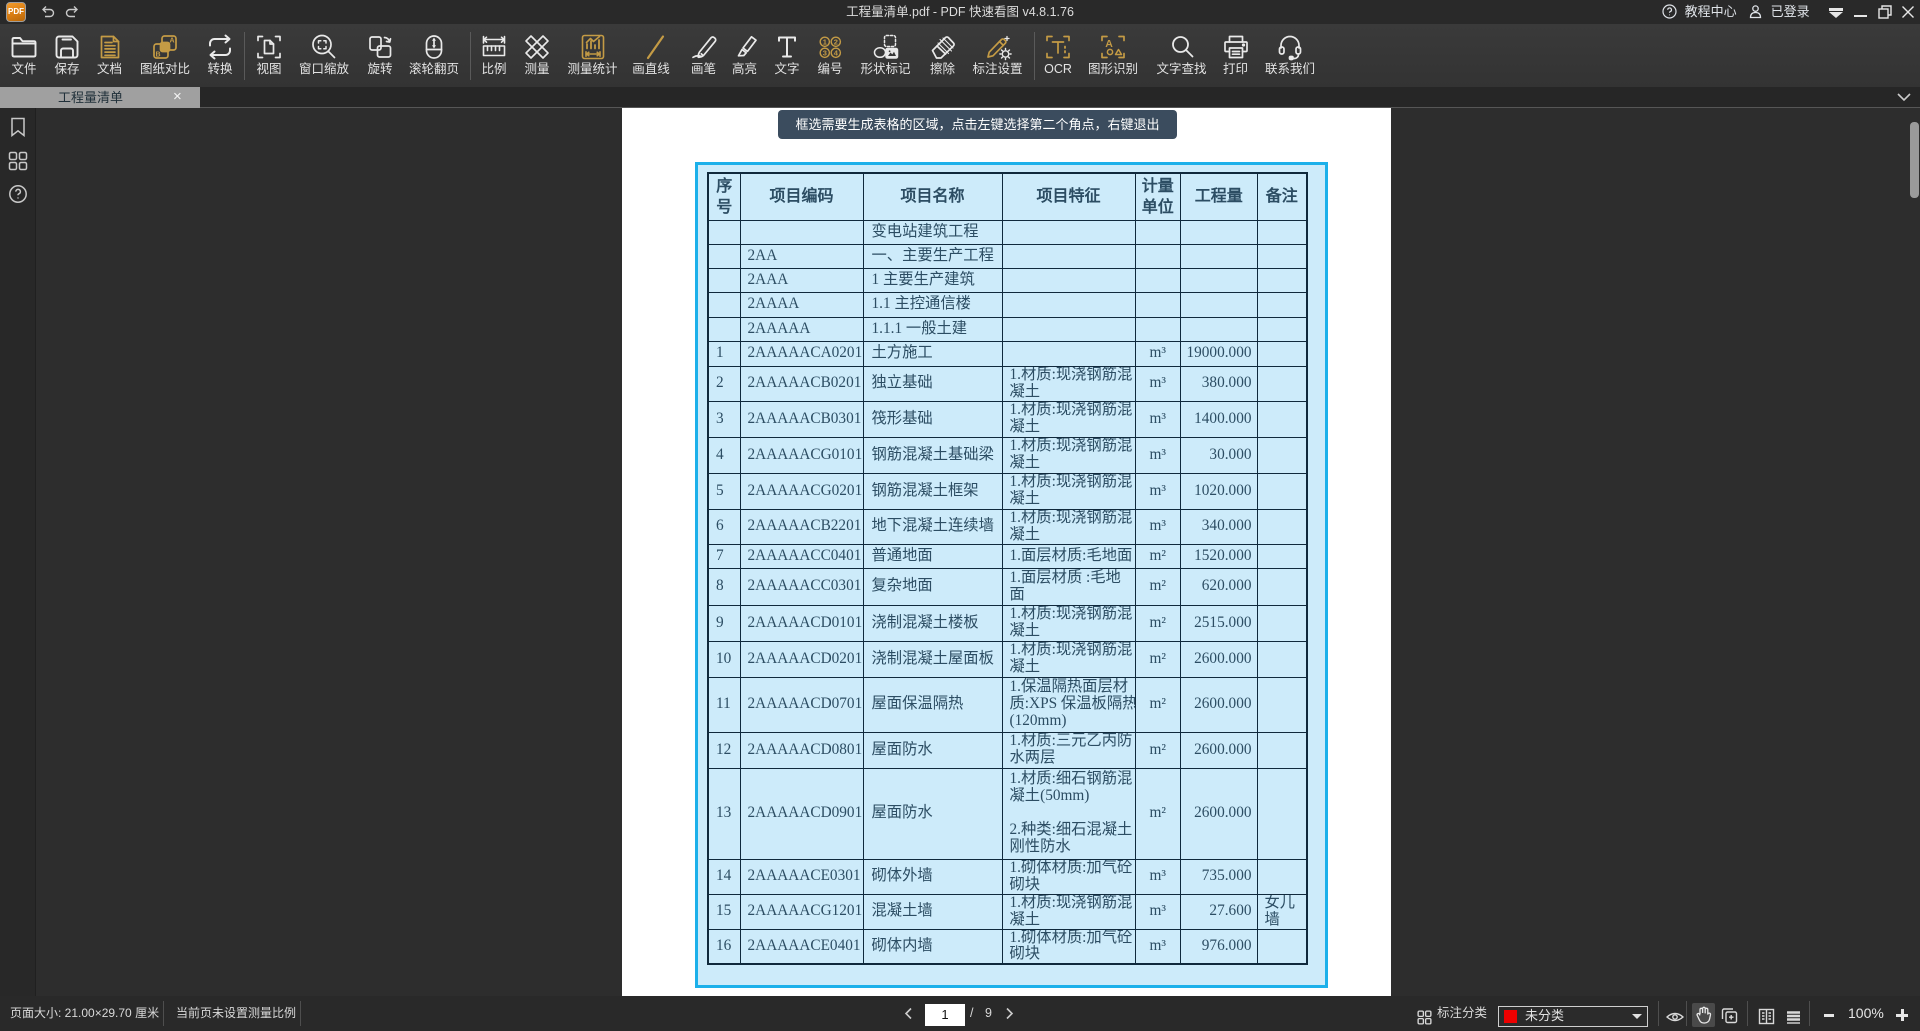  What do you see at coordinates (157, 55) in the screenshot?
I see `svg-text: B` at bounding box center [157, 55].